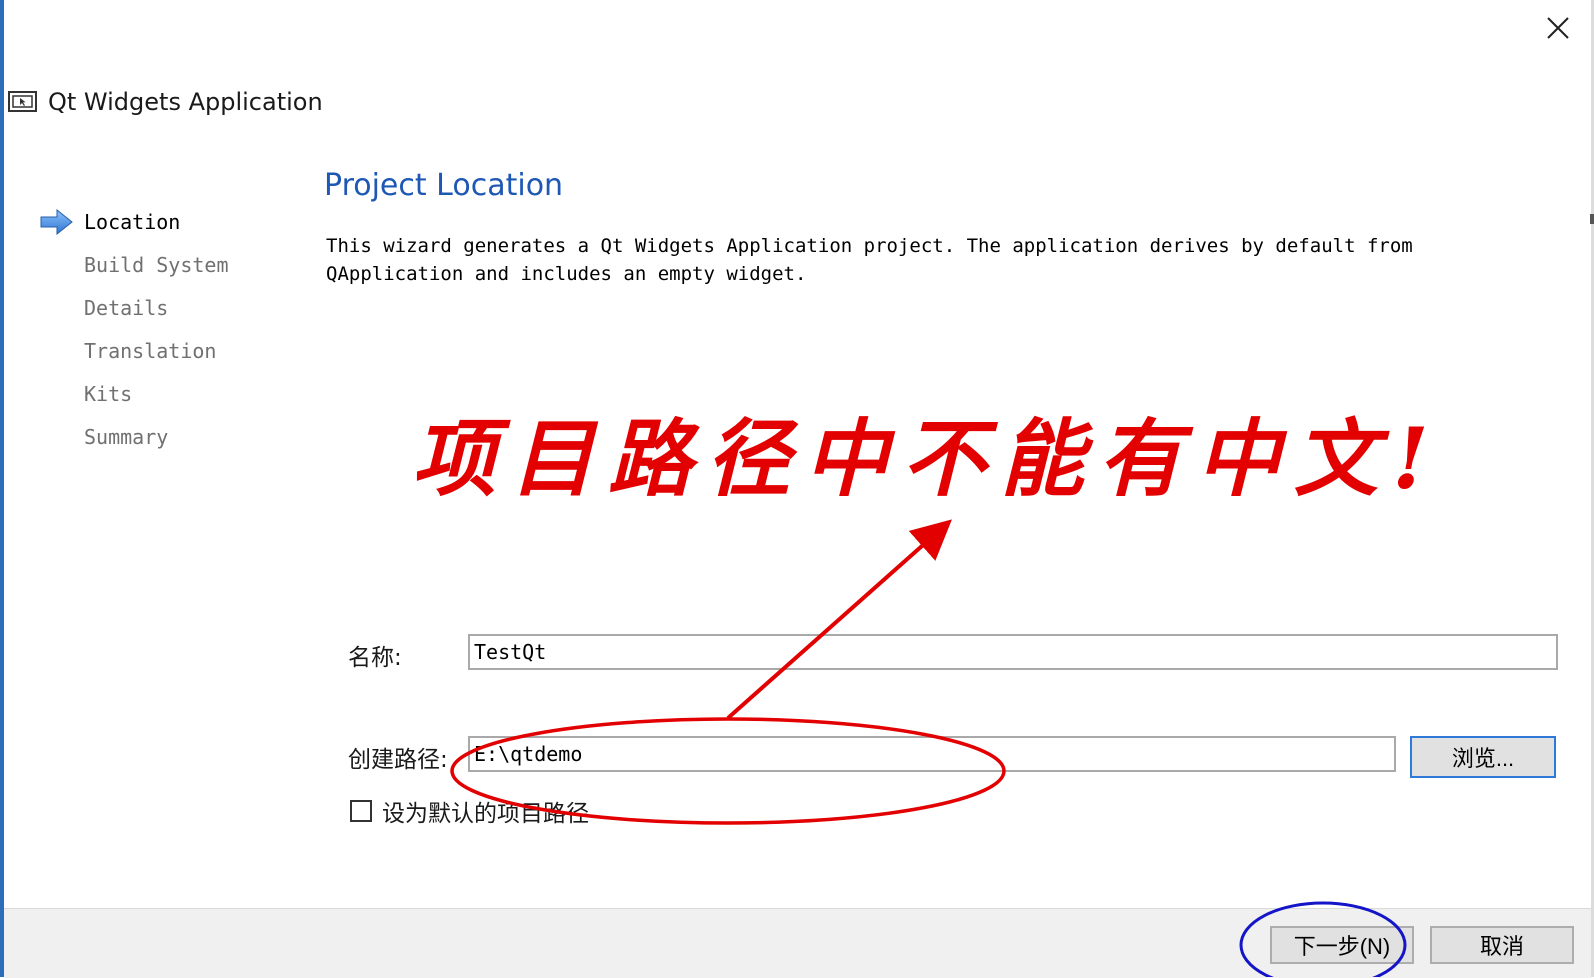 The image size is (1594, 978). Describe the element at coordinates (126, 436) in the screenshot. I see `step-label: Summary` at that location.